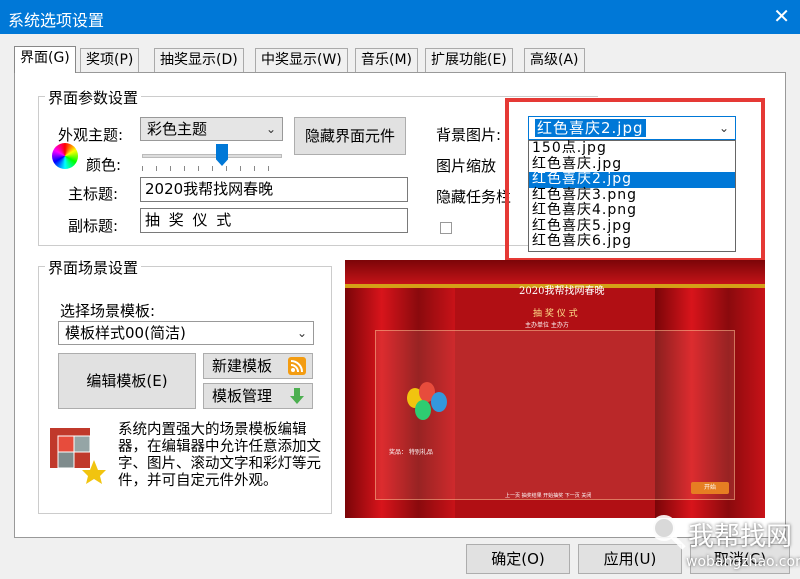 The height and width of the screenshot is (579, 800). Describe the element at coordinates (108, 311) in the screenshot. I see `template-label: 选择场景模板:` at that location.